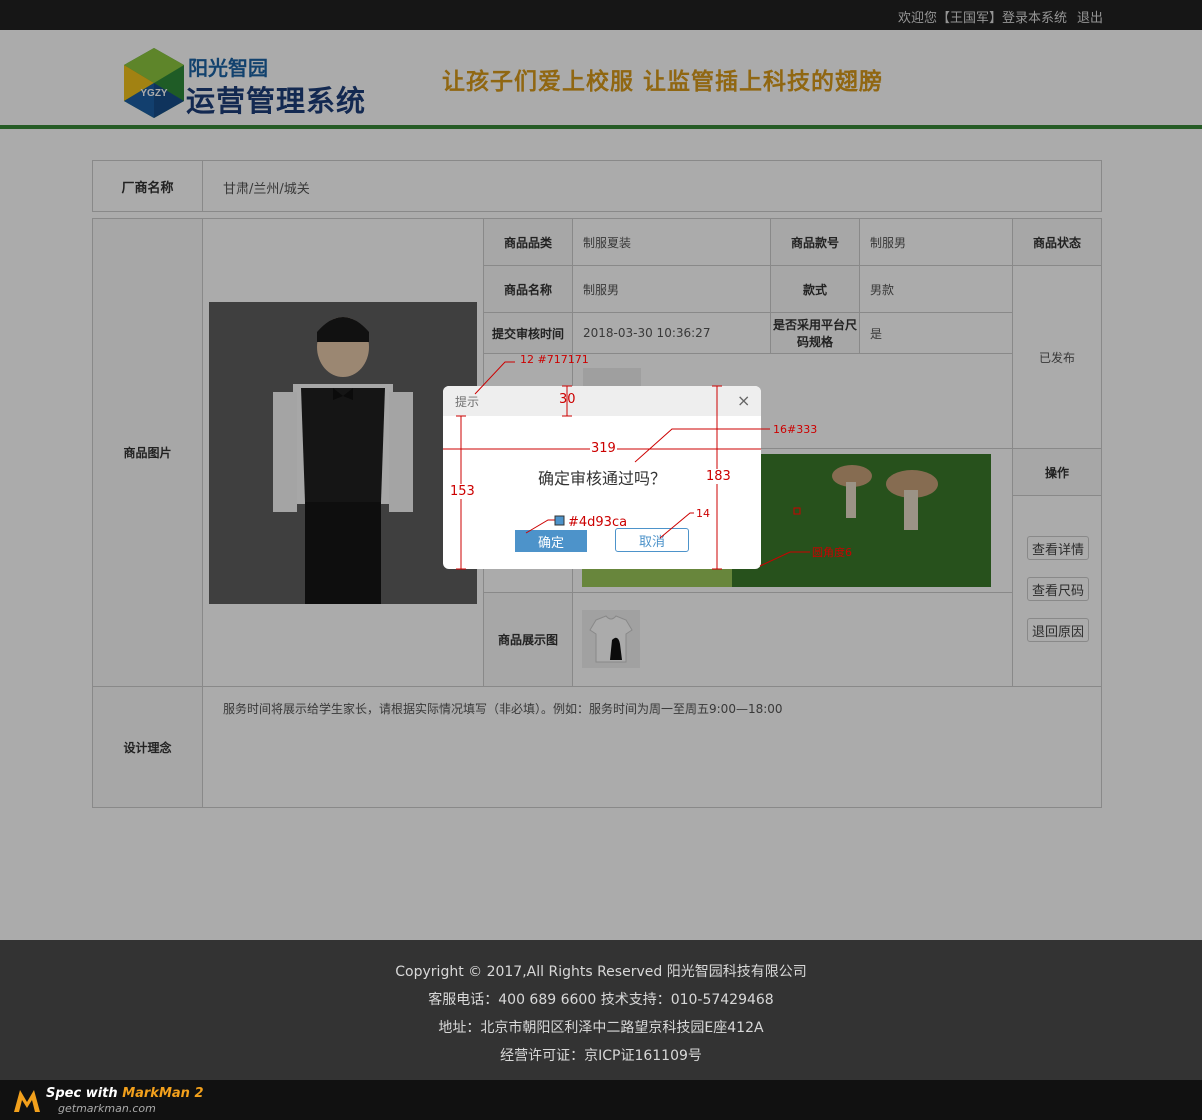  I want to click on cancel-button: 取消, so click(652, 540).